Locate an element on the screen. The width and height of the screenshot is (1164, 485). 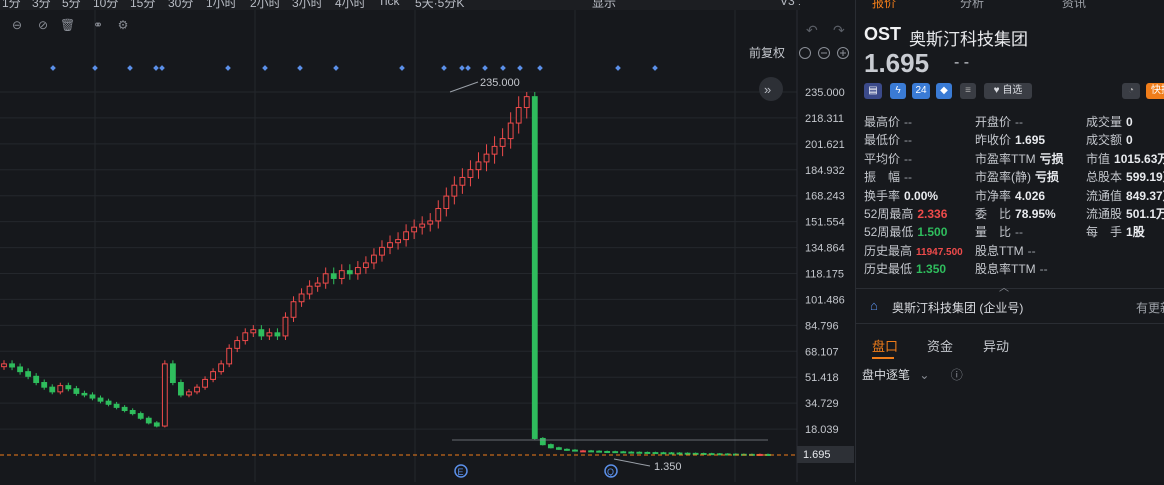
y-tick-label: 134.864 is located at coordinates (825, 249).